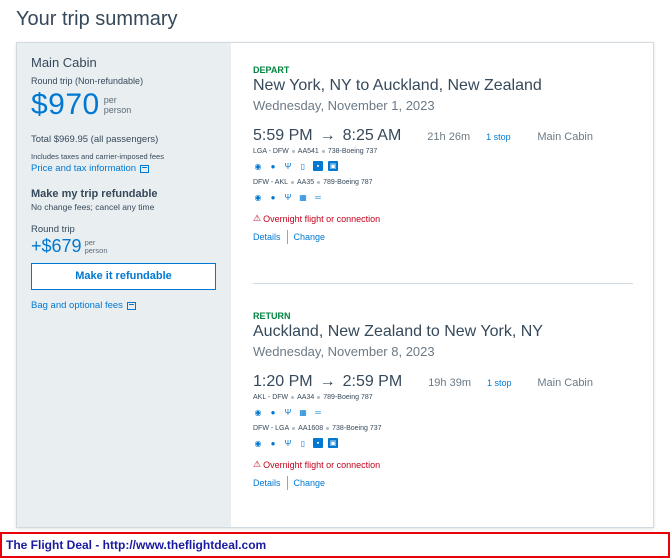  Describe the element at coordinates (271, 70) in the screenshot. I see `segment-label: DEPART` at that location.